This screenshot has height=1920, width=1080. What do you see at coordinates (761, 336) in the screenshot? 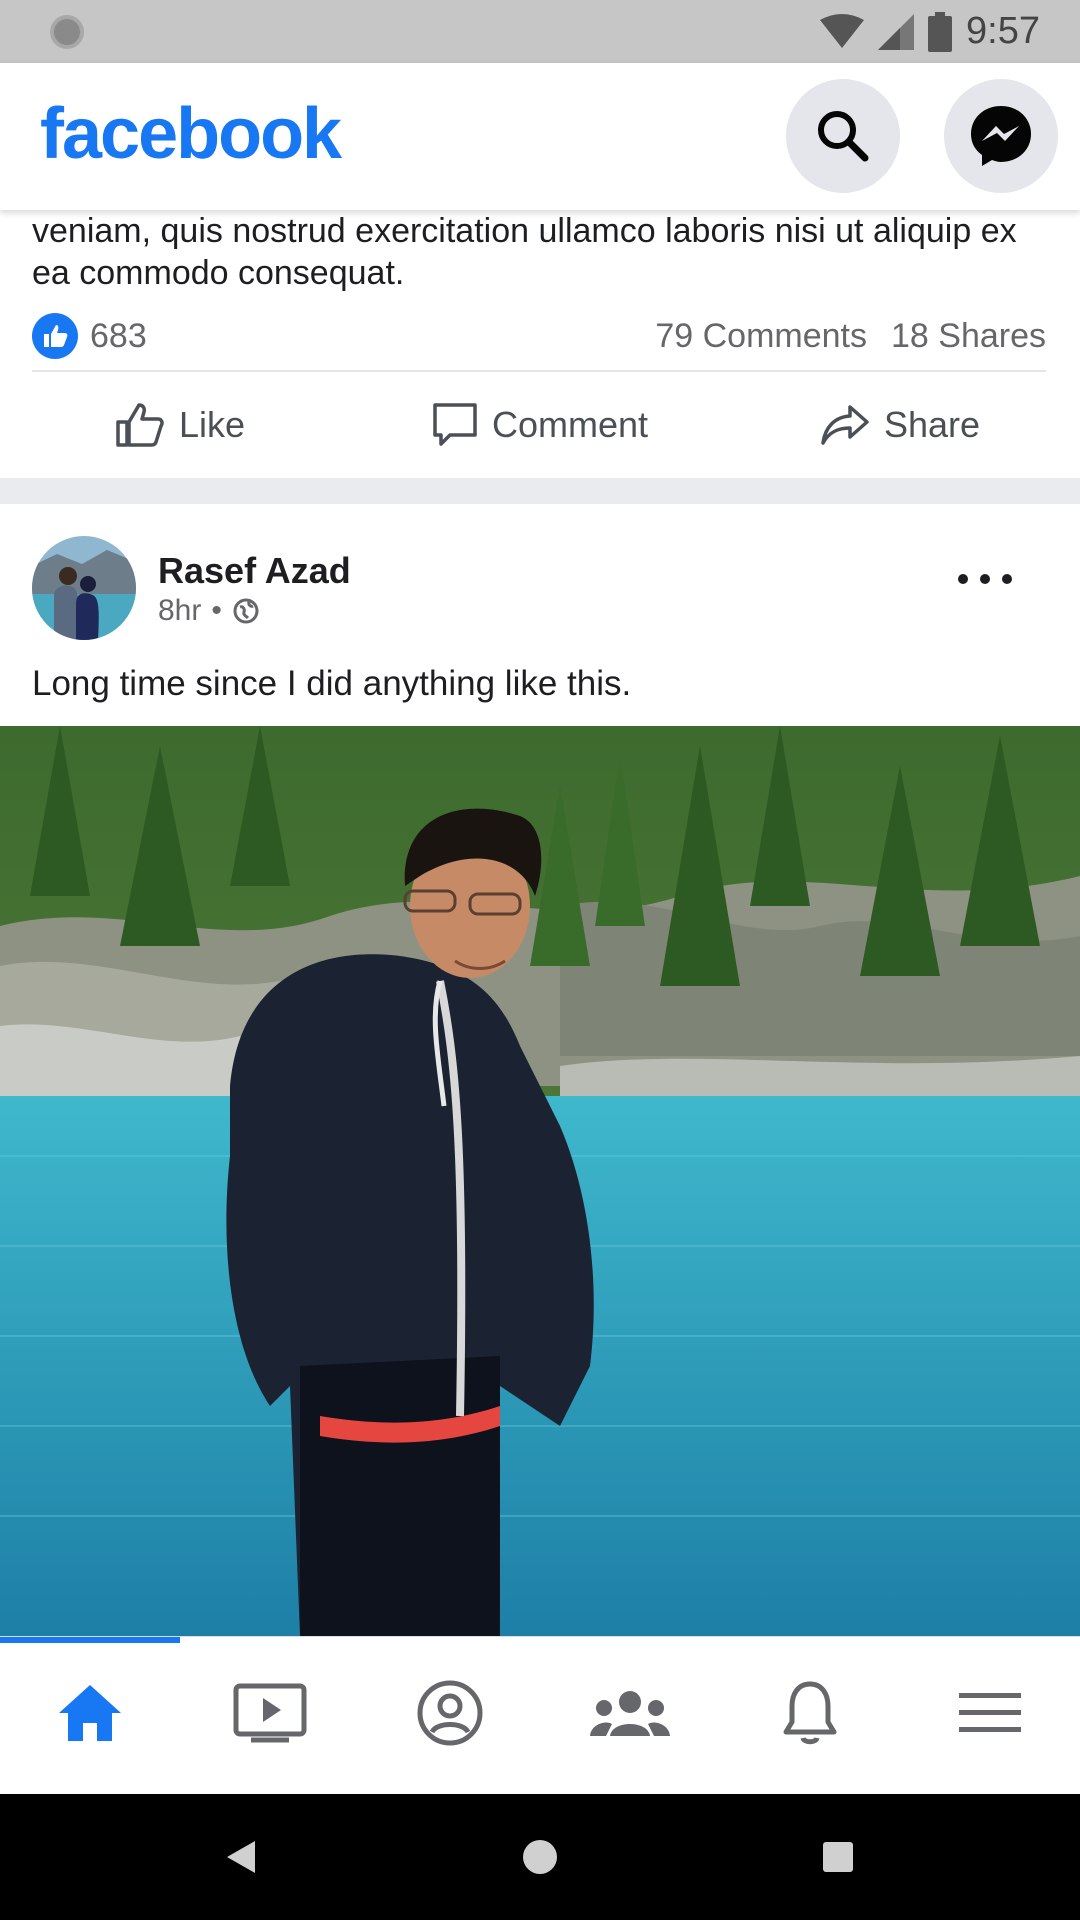
I see `comment-count: 79 Comments` at bounding box center [761, 336].